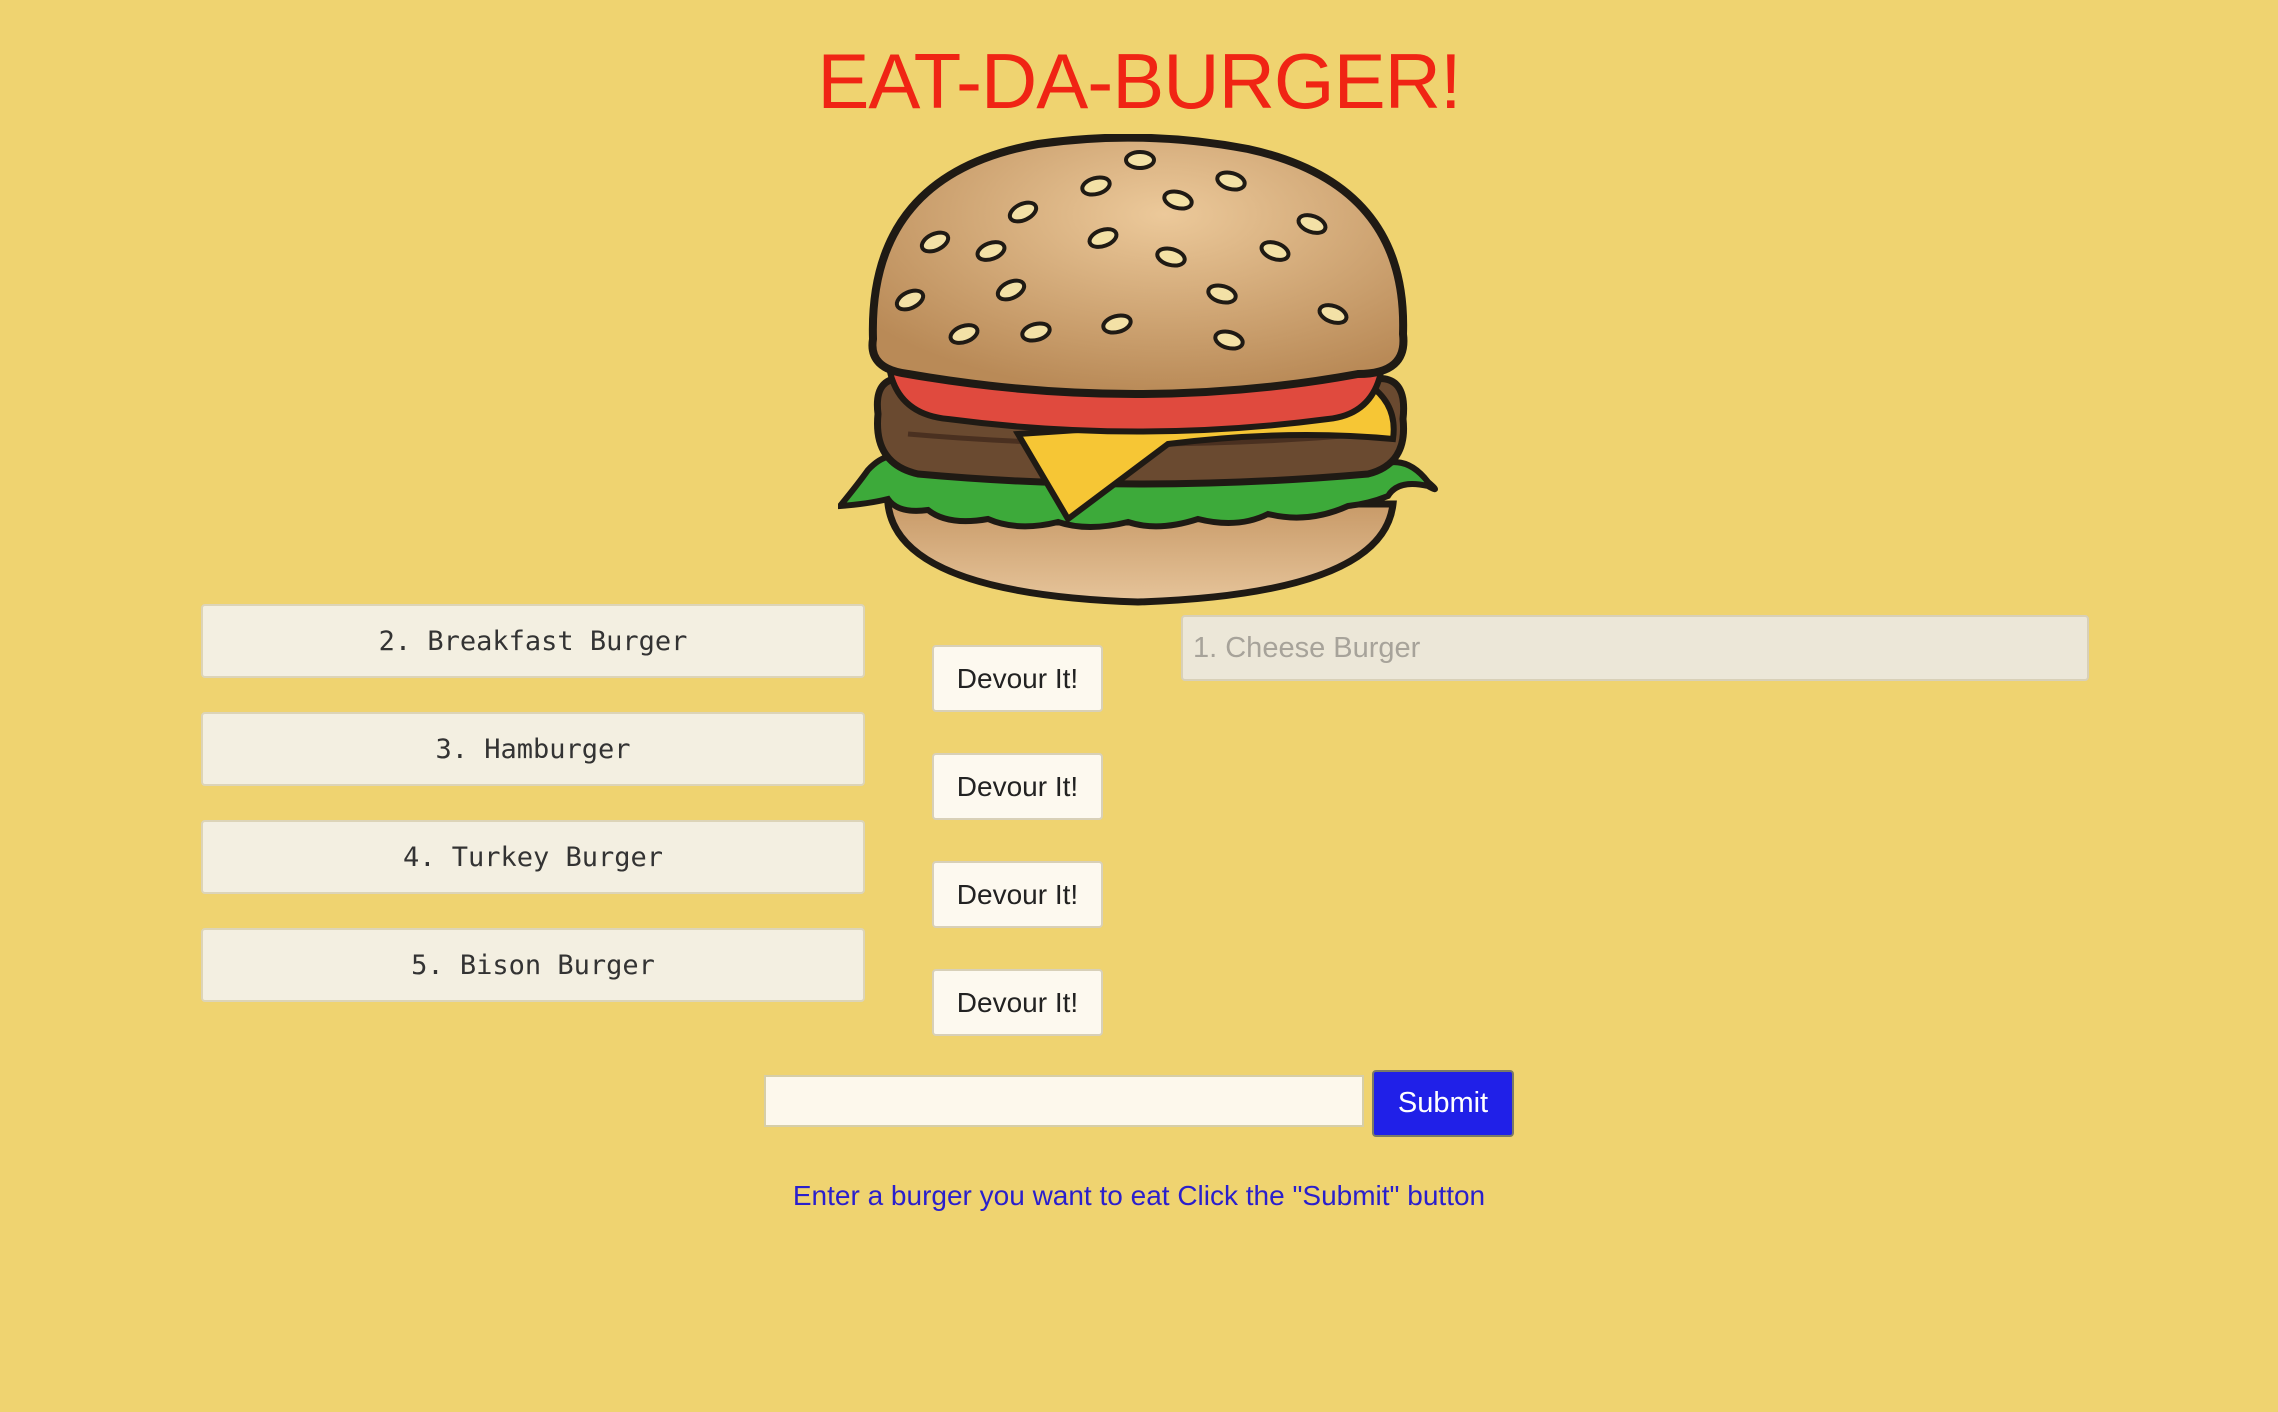  What do you see at coordinates (533, 749) in the screenshot?
I see `burger-item: 3. Hamburger` at bounding box center [533, 749].